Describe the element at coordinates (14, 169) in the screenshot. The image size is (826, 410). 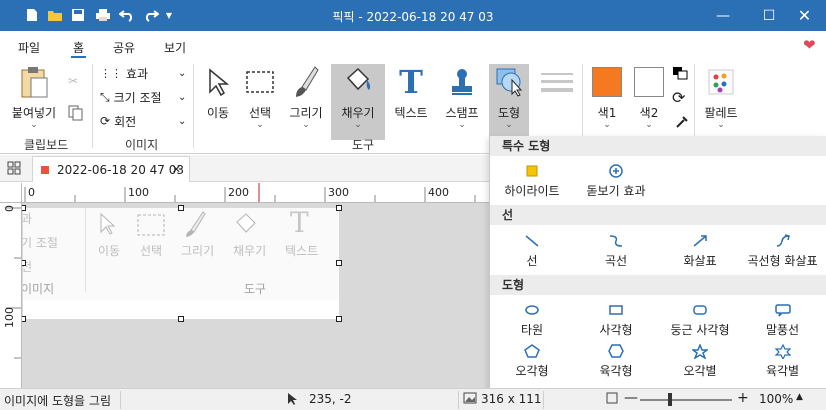
I see `grid-view-icon` at that location.